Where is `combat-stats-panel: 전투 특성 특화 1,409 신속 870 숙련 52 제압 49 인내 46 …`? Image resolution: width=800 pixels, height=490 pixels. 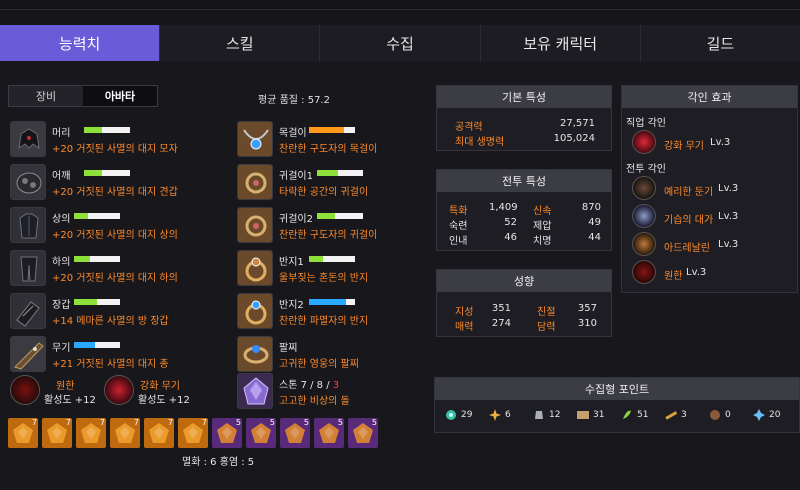 combat-stats-panel: 전투 특성 특화 1,409 신속 870 숙련 52 제압 49 인내 46 … is located at coordinates (524, 210).